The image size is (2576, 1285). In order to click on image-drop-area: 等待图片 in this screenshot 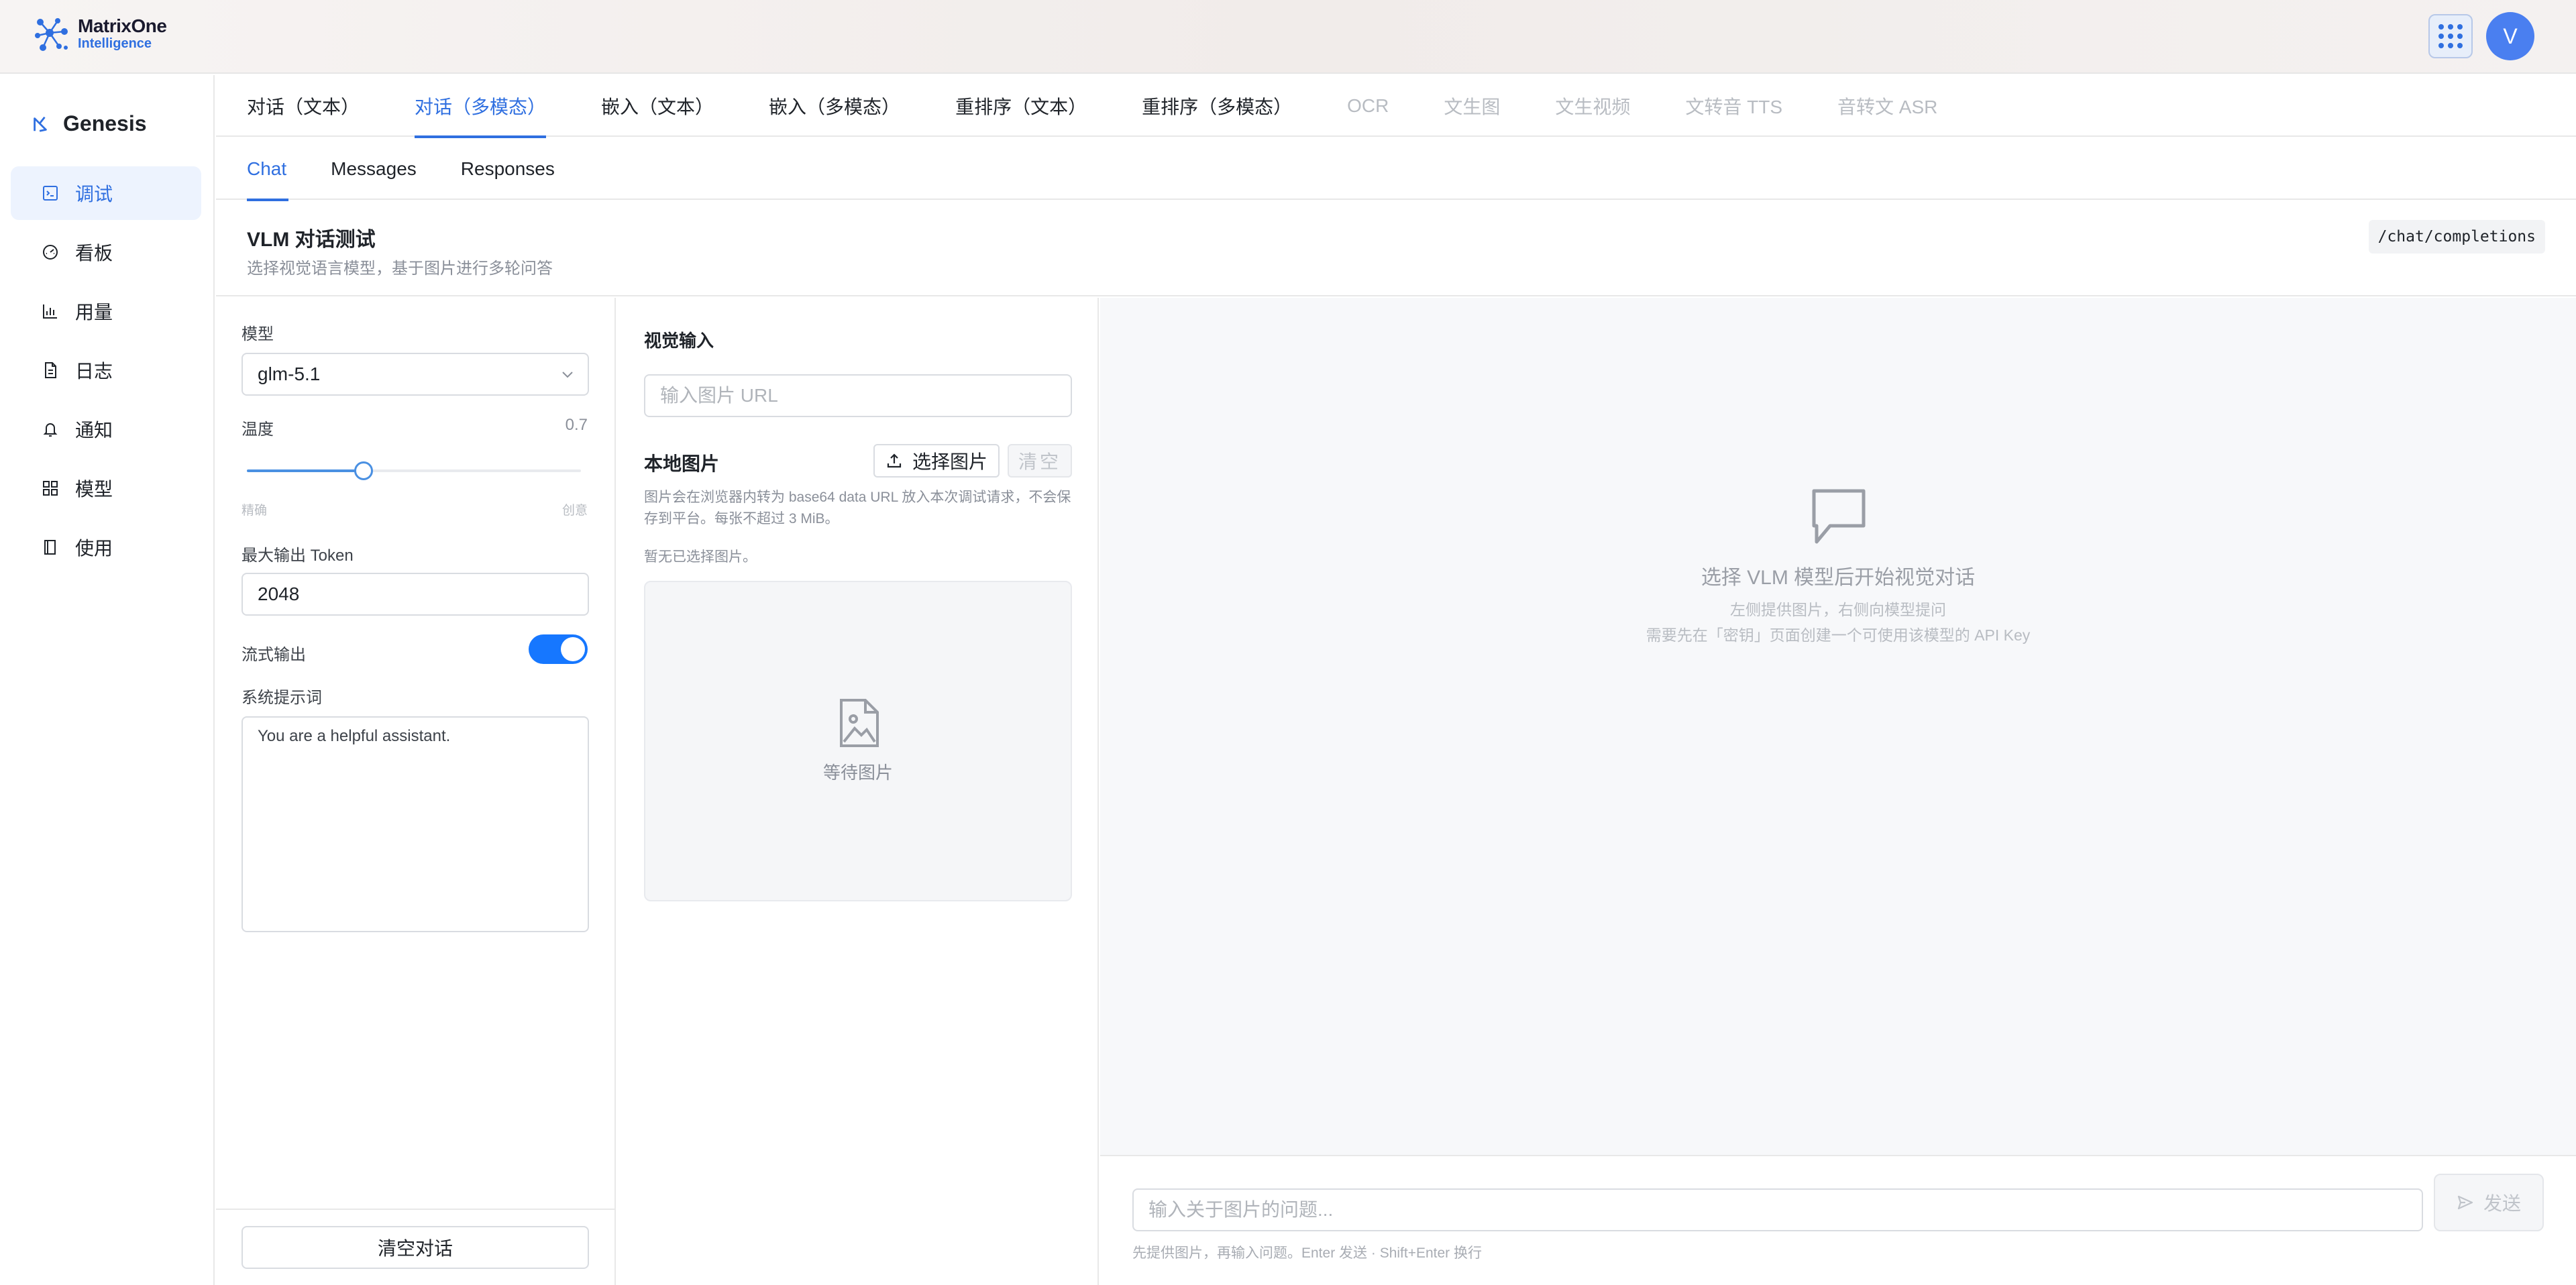, I will do `click(858, 741)`.